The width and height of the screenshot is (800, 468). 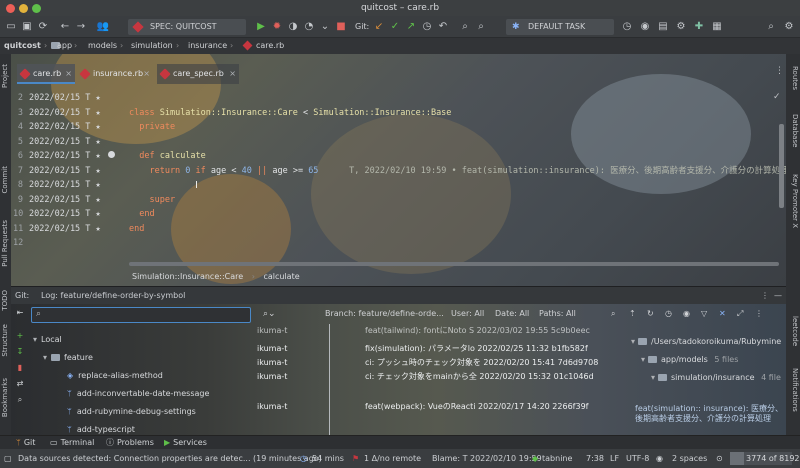 I want to click on breadcrumb-file: care.rb, so click(x=270, y=46).